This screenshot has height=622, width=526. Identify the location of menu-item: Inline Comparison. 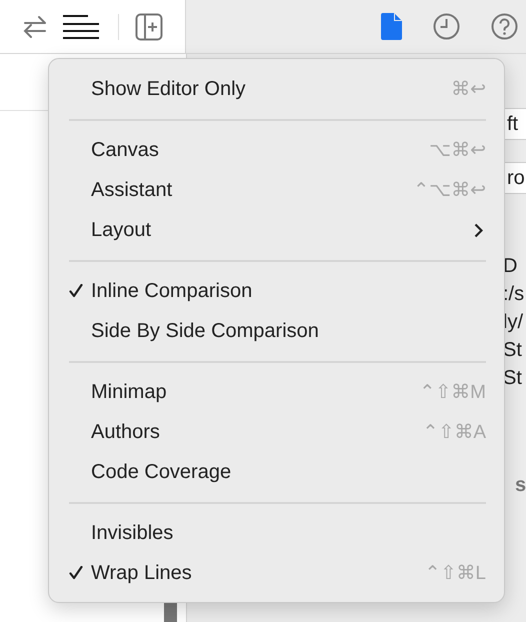
(276, 291).